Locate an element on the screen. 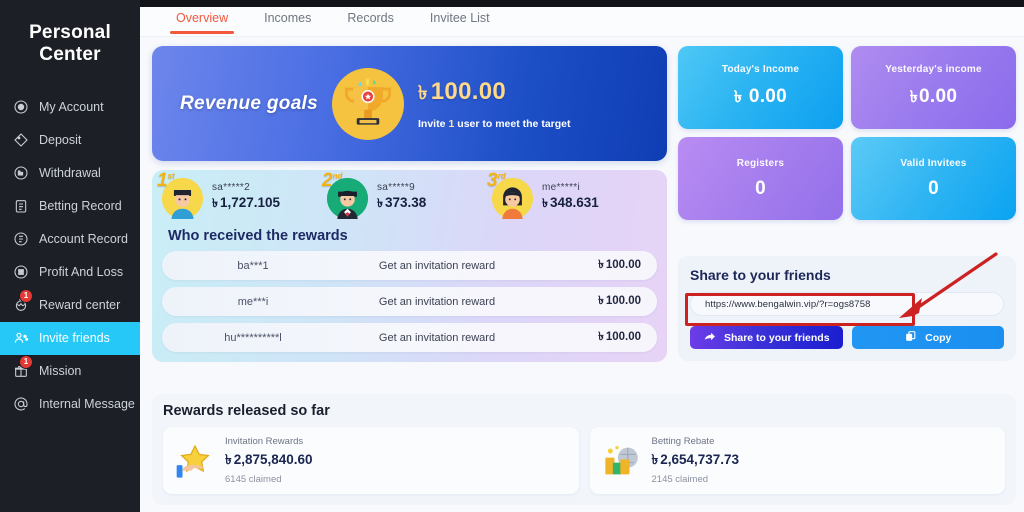 Image resolution: width=1024 pixels, height=512 pixels. share-arrow-icon is located at coordinates (709, 338).